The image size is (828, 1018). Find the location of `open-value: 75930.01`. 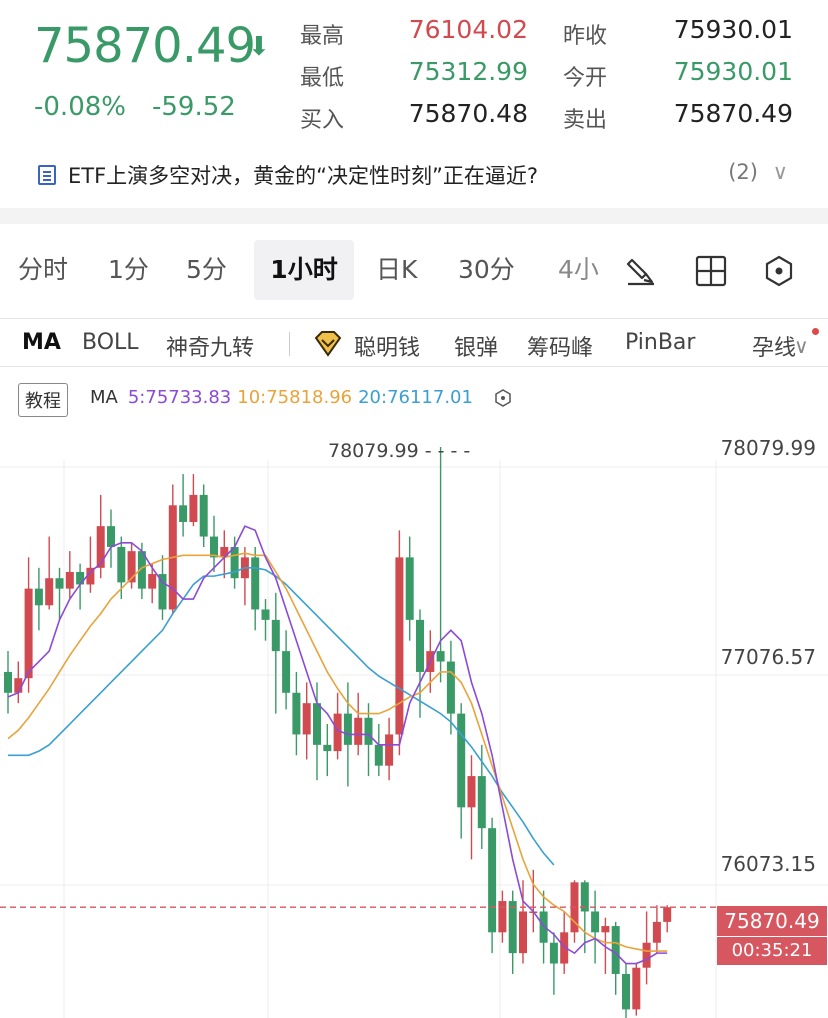

open-value: 75930.01 is located at coordinates (733, 71).